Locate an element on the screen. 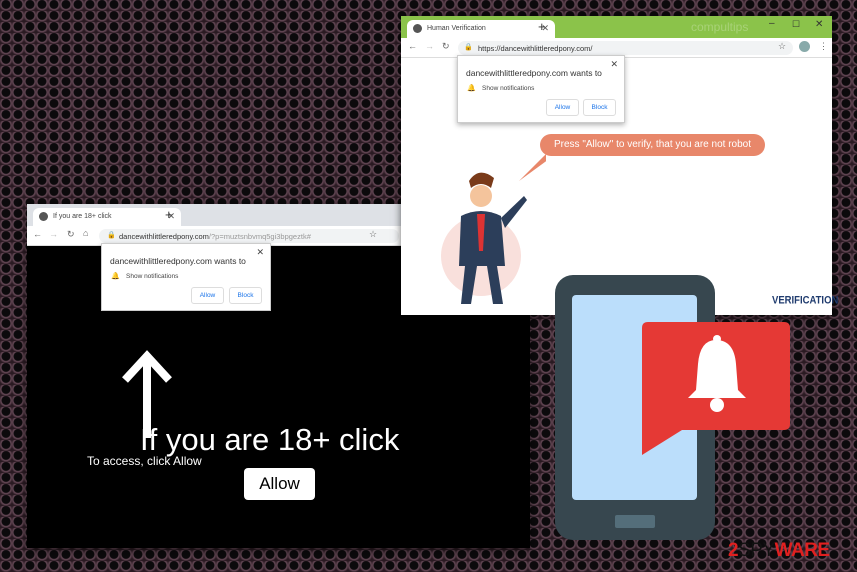 This screenshot has width=857, height=572. logo-end: WARE is located at coordinates (802, 550).